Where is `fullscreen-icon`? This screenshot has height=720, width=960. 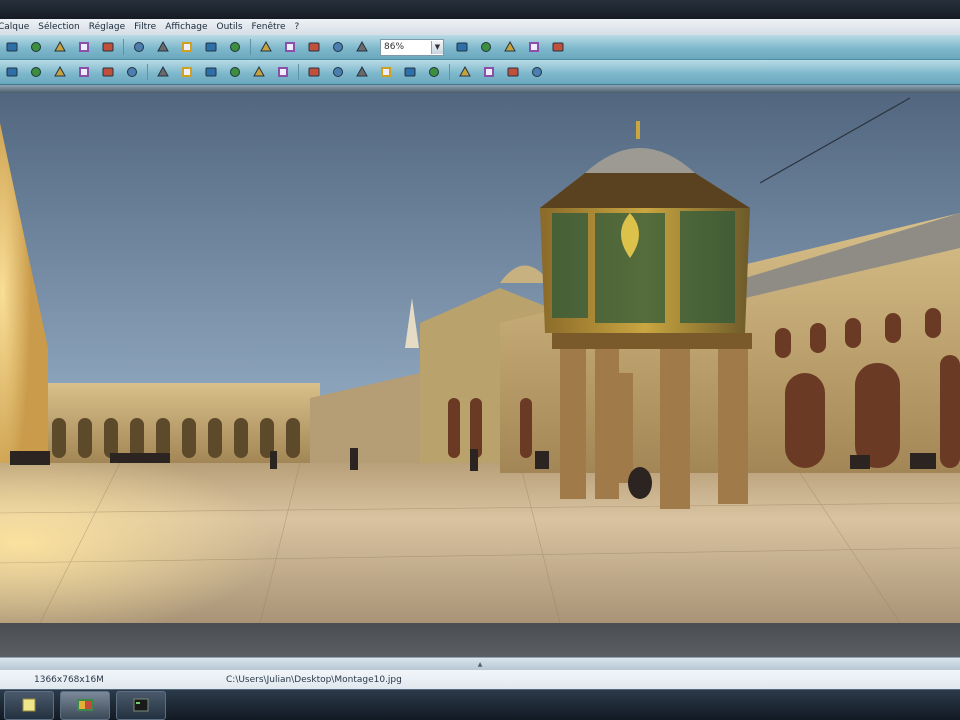 fullscreen-icon is located at coordinates (558, 47).